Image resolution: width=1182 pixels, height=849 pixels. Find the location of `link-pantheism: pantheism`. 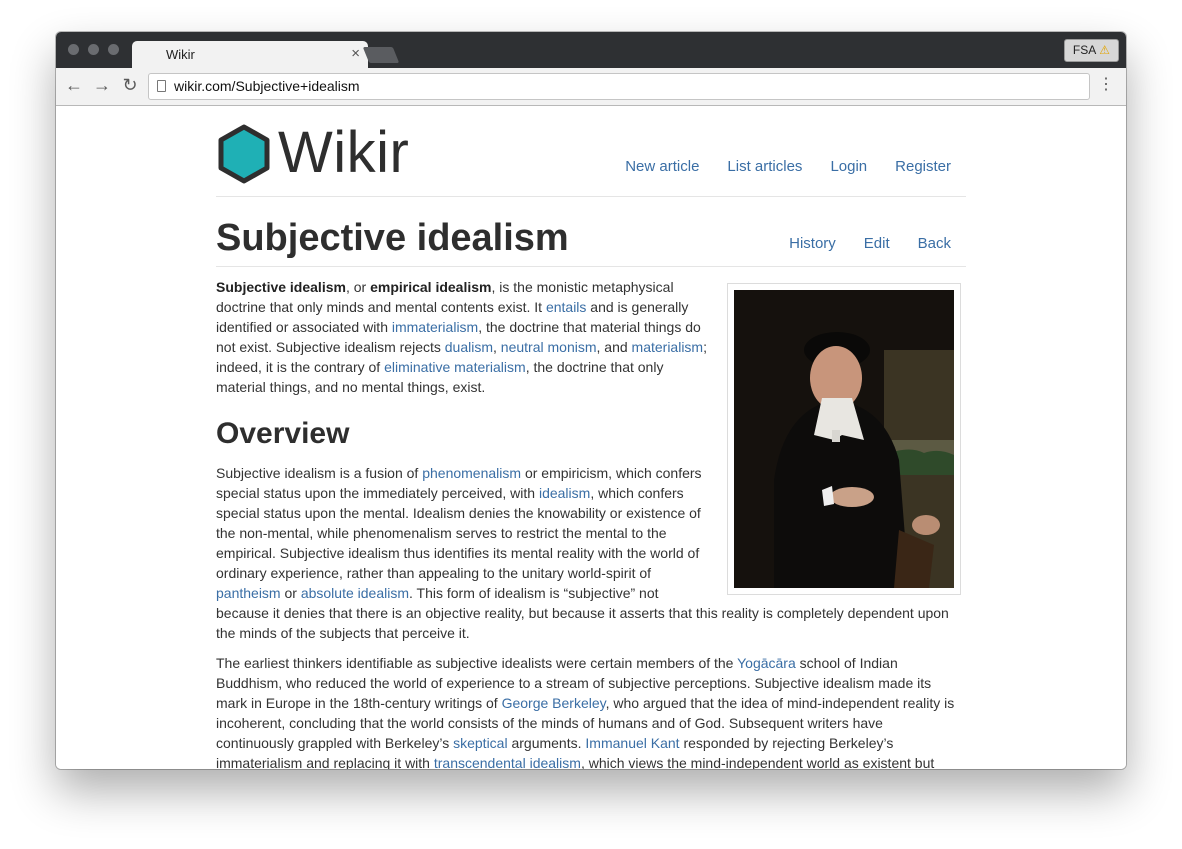

link-pantheism: pantheism is located at coordinates (248, 593).